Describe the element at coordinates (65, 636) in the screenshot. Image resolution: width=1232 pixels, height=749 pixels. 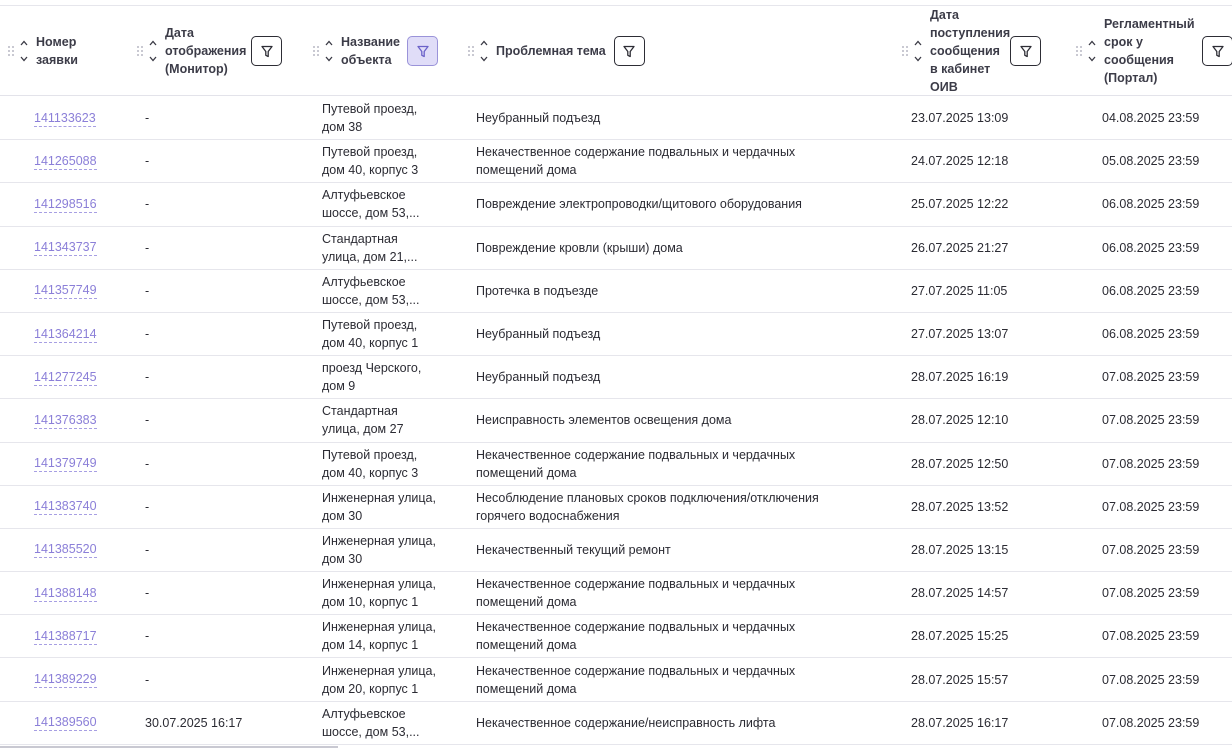
I see `request-number-link: 141388717` at that location.